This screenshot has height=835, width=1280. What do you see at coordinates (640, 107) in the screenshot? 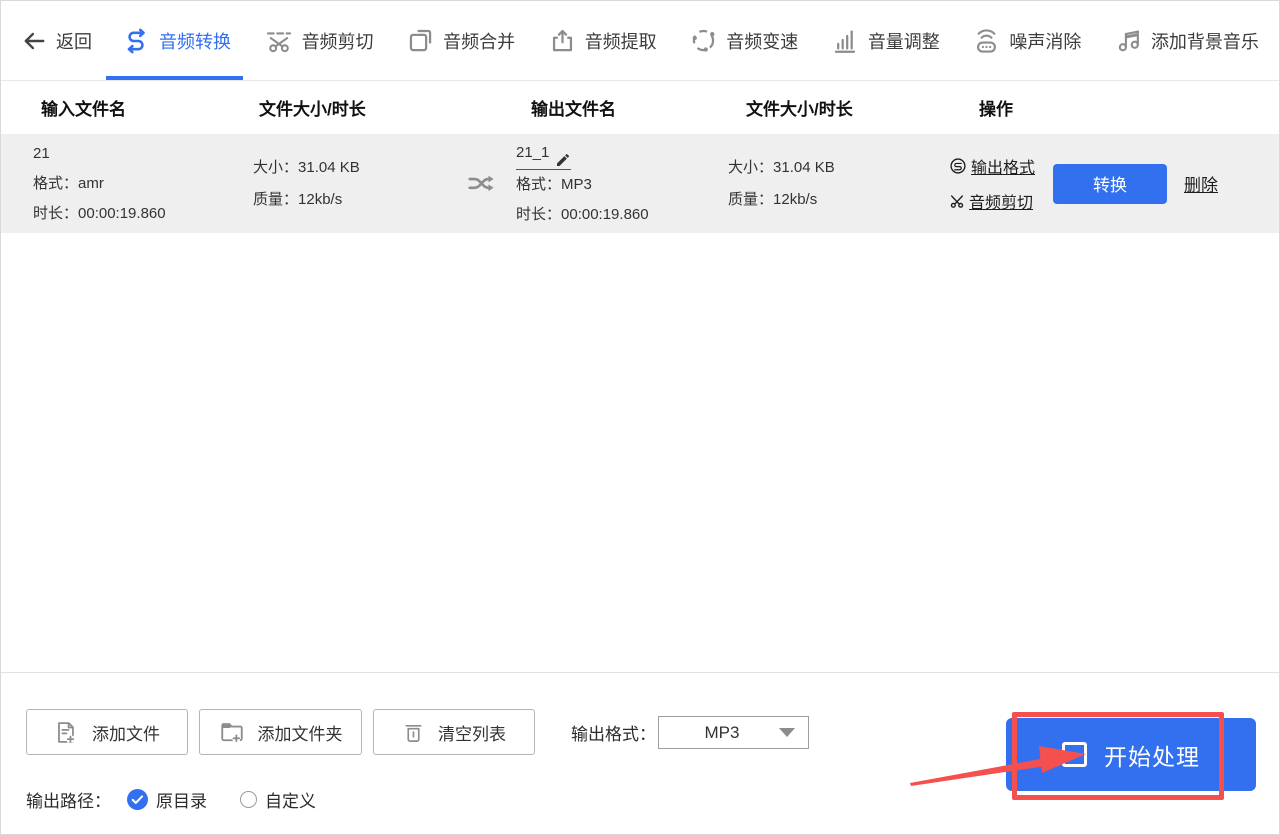
I see `table-header: 输入文件名 文件大小/时长 输出文件名 文件大小/时长 操作` at bounding box center [640, 107].